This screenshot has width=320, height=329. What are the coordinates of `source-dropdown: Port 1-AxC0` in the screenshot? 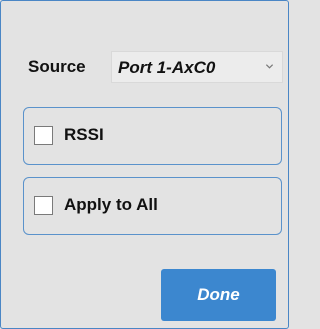 It's located at (197, 67).